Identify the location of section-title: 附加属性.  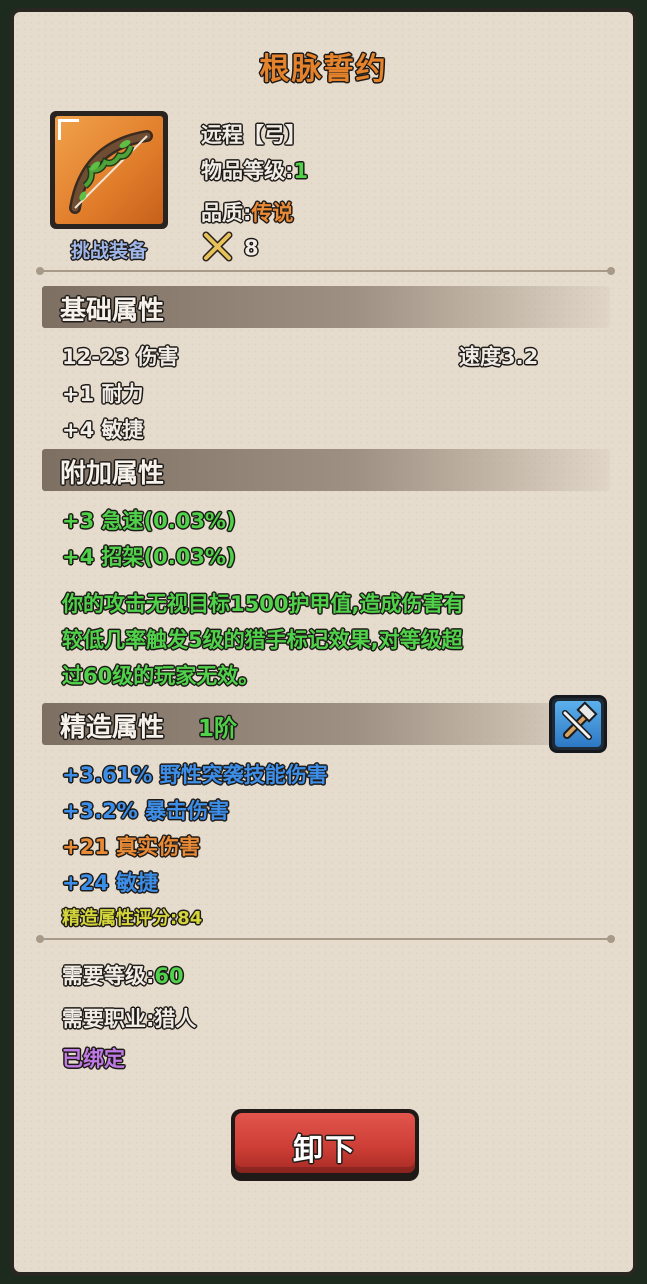
(112, 474).